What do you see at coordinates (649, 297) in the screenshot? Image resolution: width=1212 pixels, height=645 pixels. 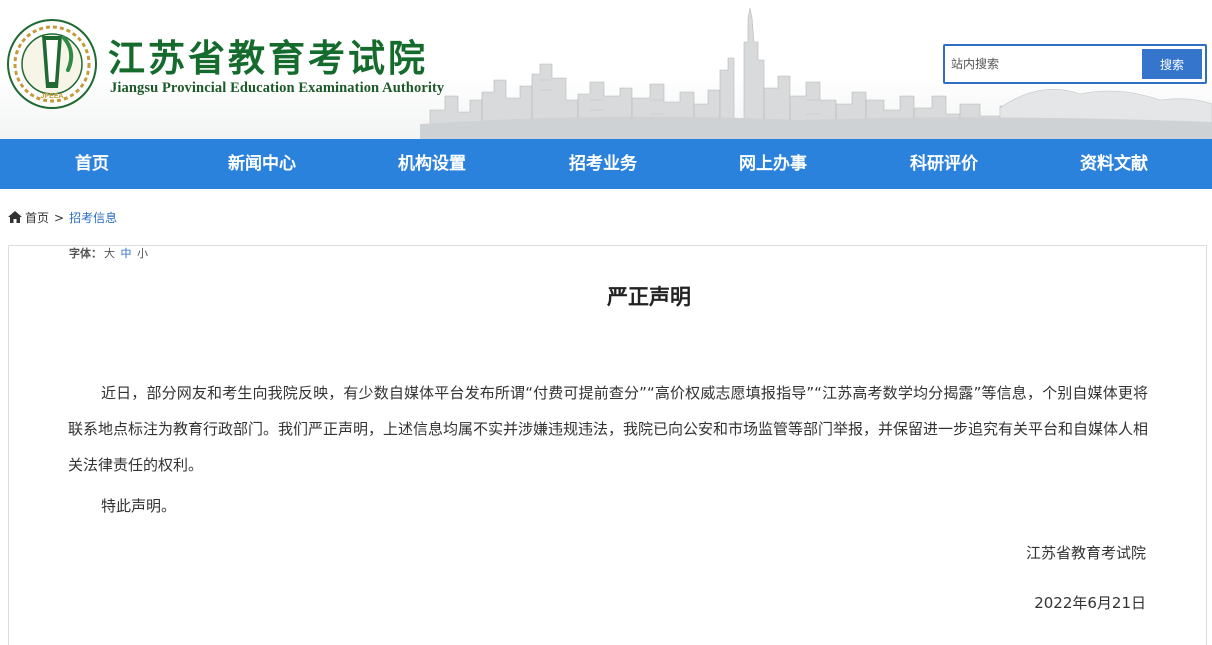 I see `article-title: 严正声明` at bounding box center [649, 297].